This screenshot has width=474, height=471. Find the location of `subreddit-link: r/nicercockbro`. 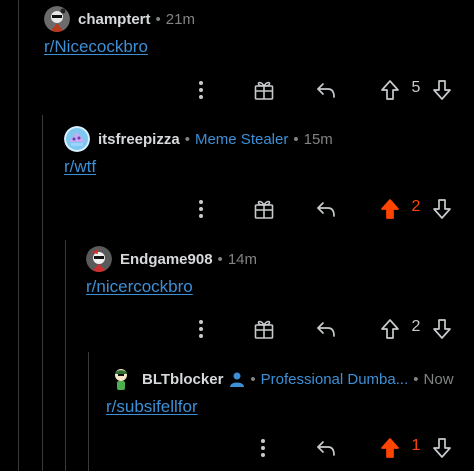

subreddit-link: r/nicercockbro is located at coordinates (139, 287).